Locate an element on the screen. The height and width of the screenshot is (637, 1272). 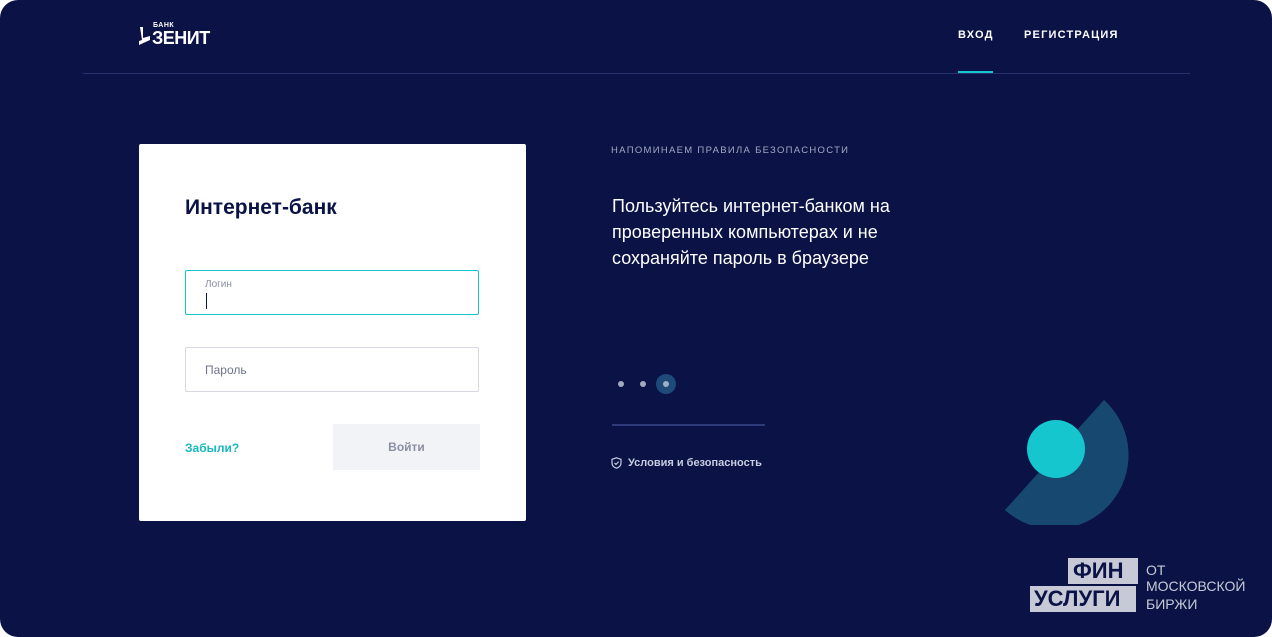
bank-logo: БАНК ЗЕНИТ is located at coordinates (182, 36).